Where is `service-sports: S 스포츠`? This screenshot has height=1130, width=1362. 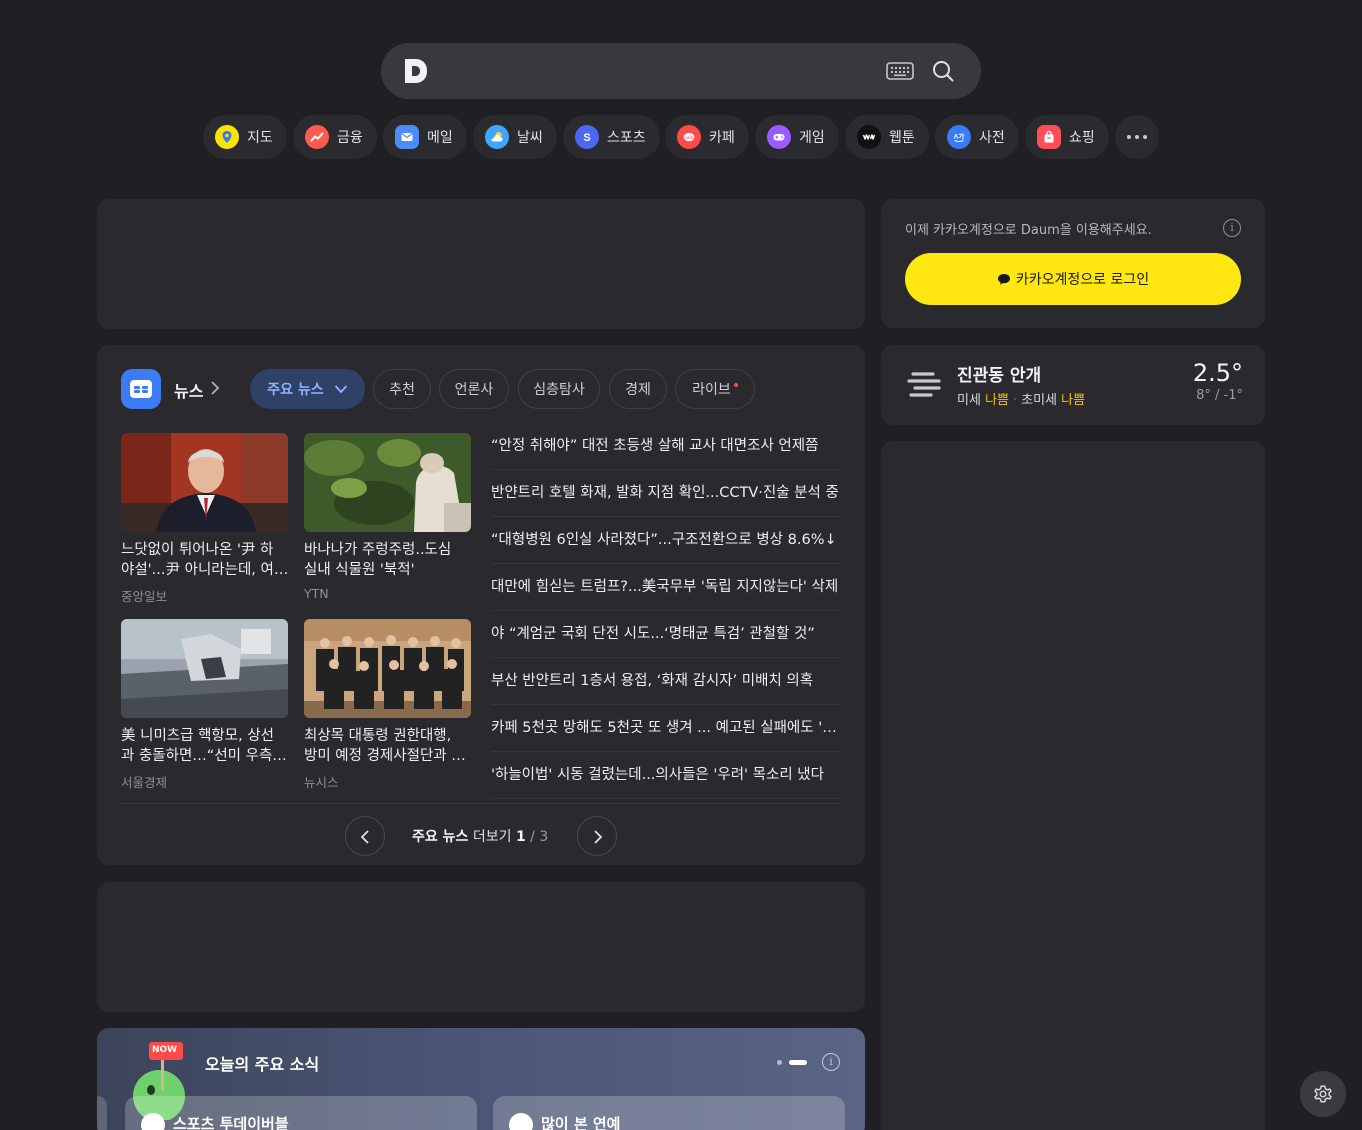
service-sports: S 스포츠 is located at coordinates (611, 137).